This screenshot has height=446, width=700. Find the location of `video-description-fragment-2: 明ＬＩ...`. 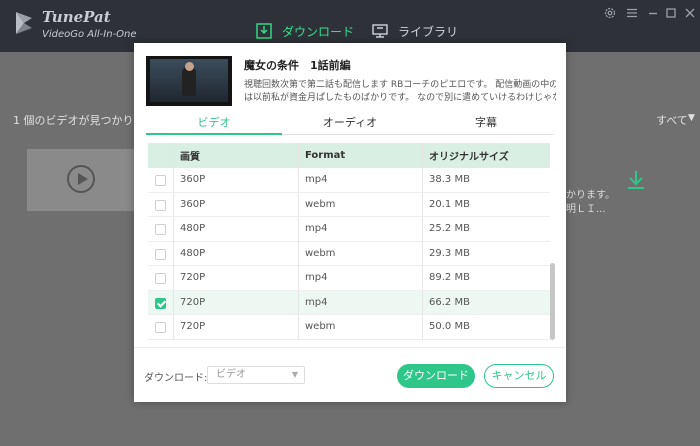

video-description-fragment-2: 明ＬＩ... is located at coordinates (586, 209).